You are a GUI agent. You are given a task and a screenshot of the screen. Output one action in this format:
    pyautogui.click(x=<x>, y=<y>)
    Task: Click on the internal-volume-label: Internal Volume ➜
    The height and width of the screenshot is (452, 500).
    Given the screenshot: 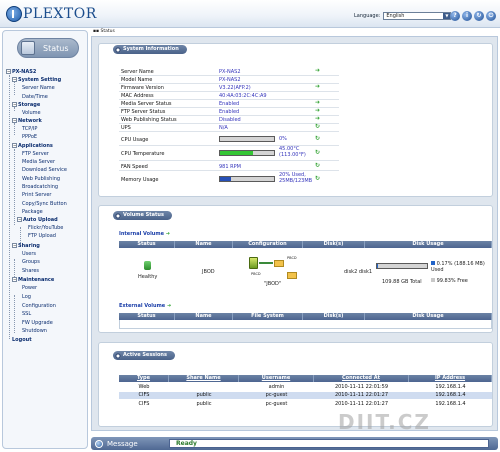 What is the action you would take?
    pyautogui.click(x=144, y=234)
    